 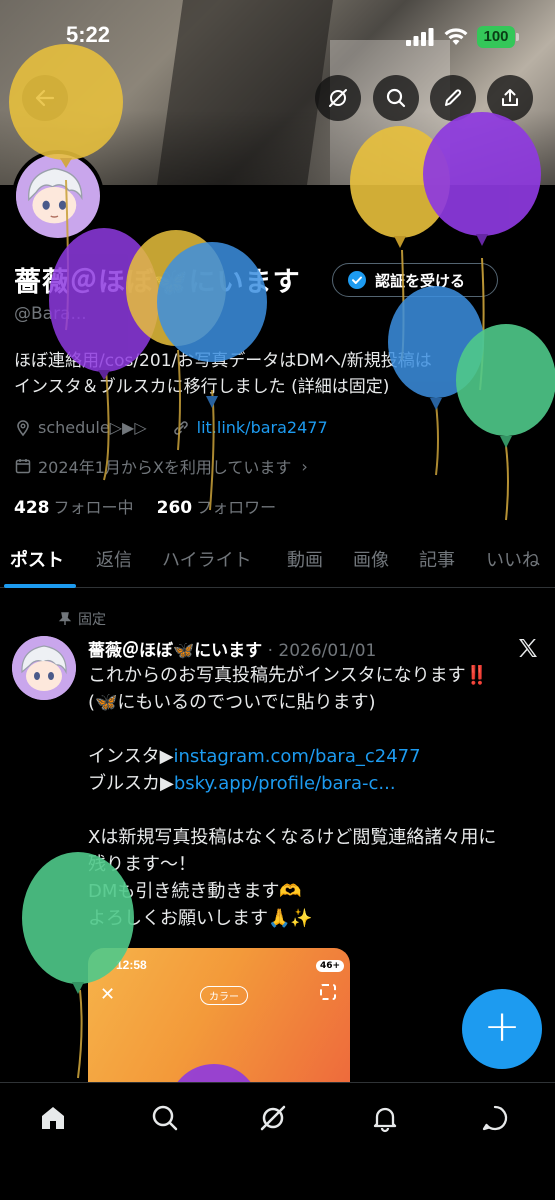 What do you see at coordinates (92, 620) in the screenshot?
I see `pinned-label: 固定` at bounding box center [92, 620].